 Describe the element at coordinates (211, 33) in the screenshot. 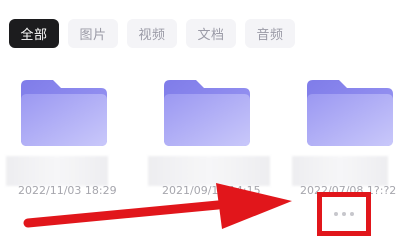

I see `tab-documents: 文档` at that location.